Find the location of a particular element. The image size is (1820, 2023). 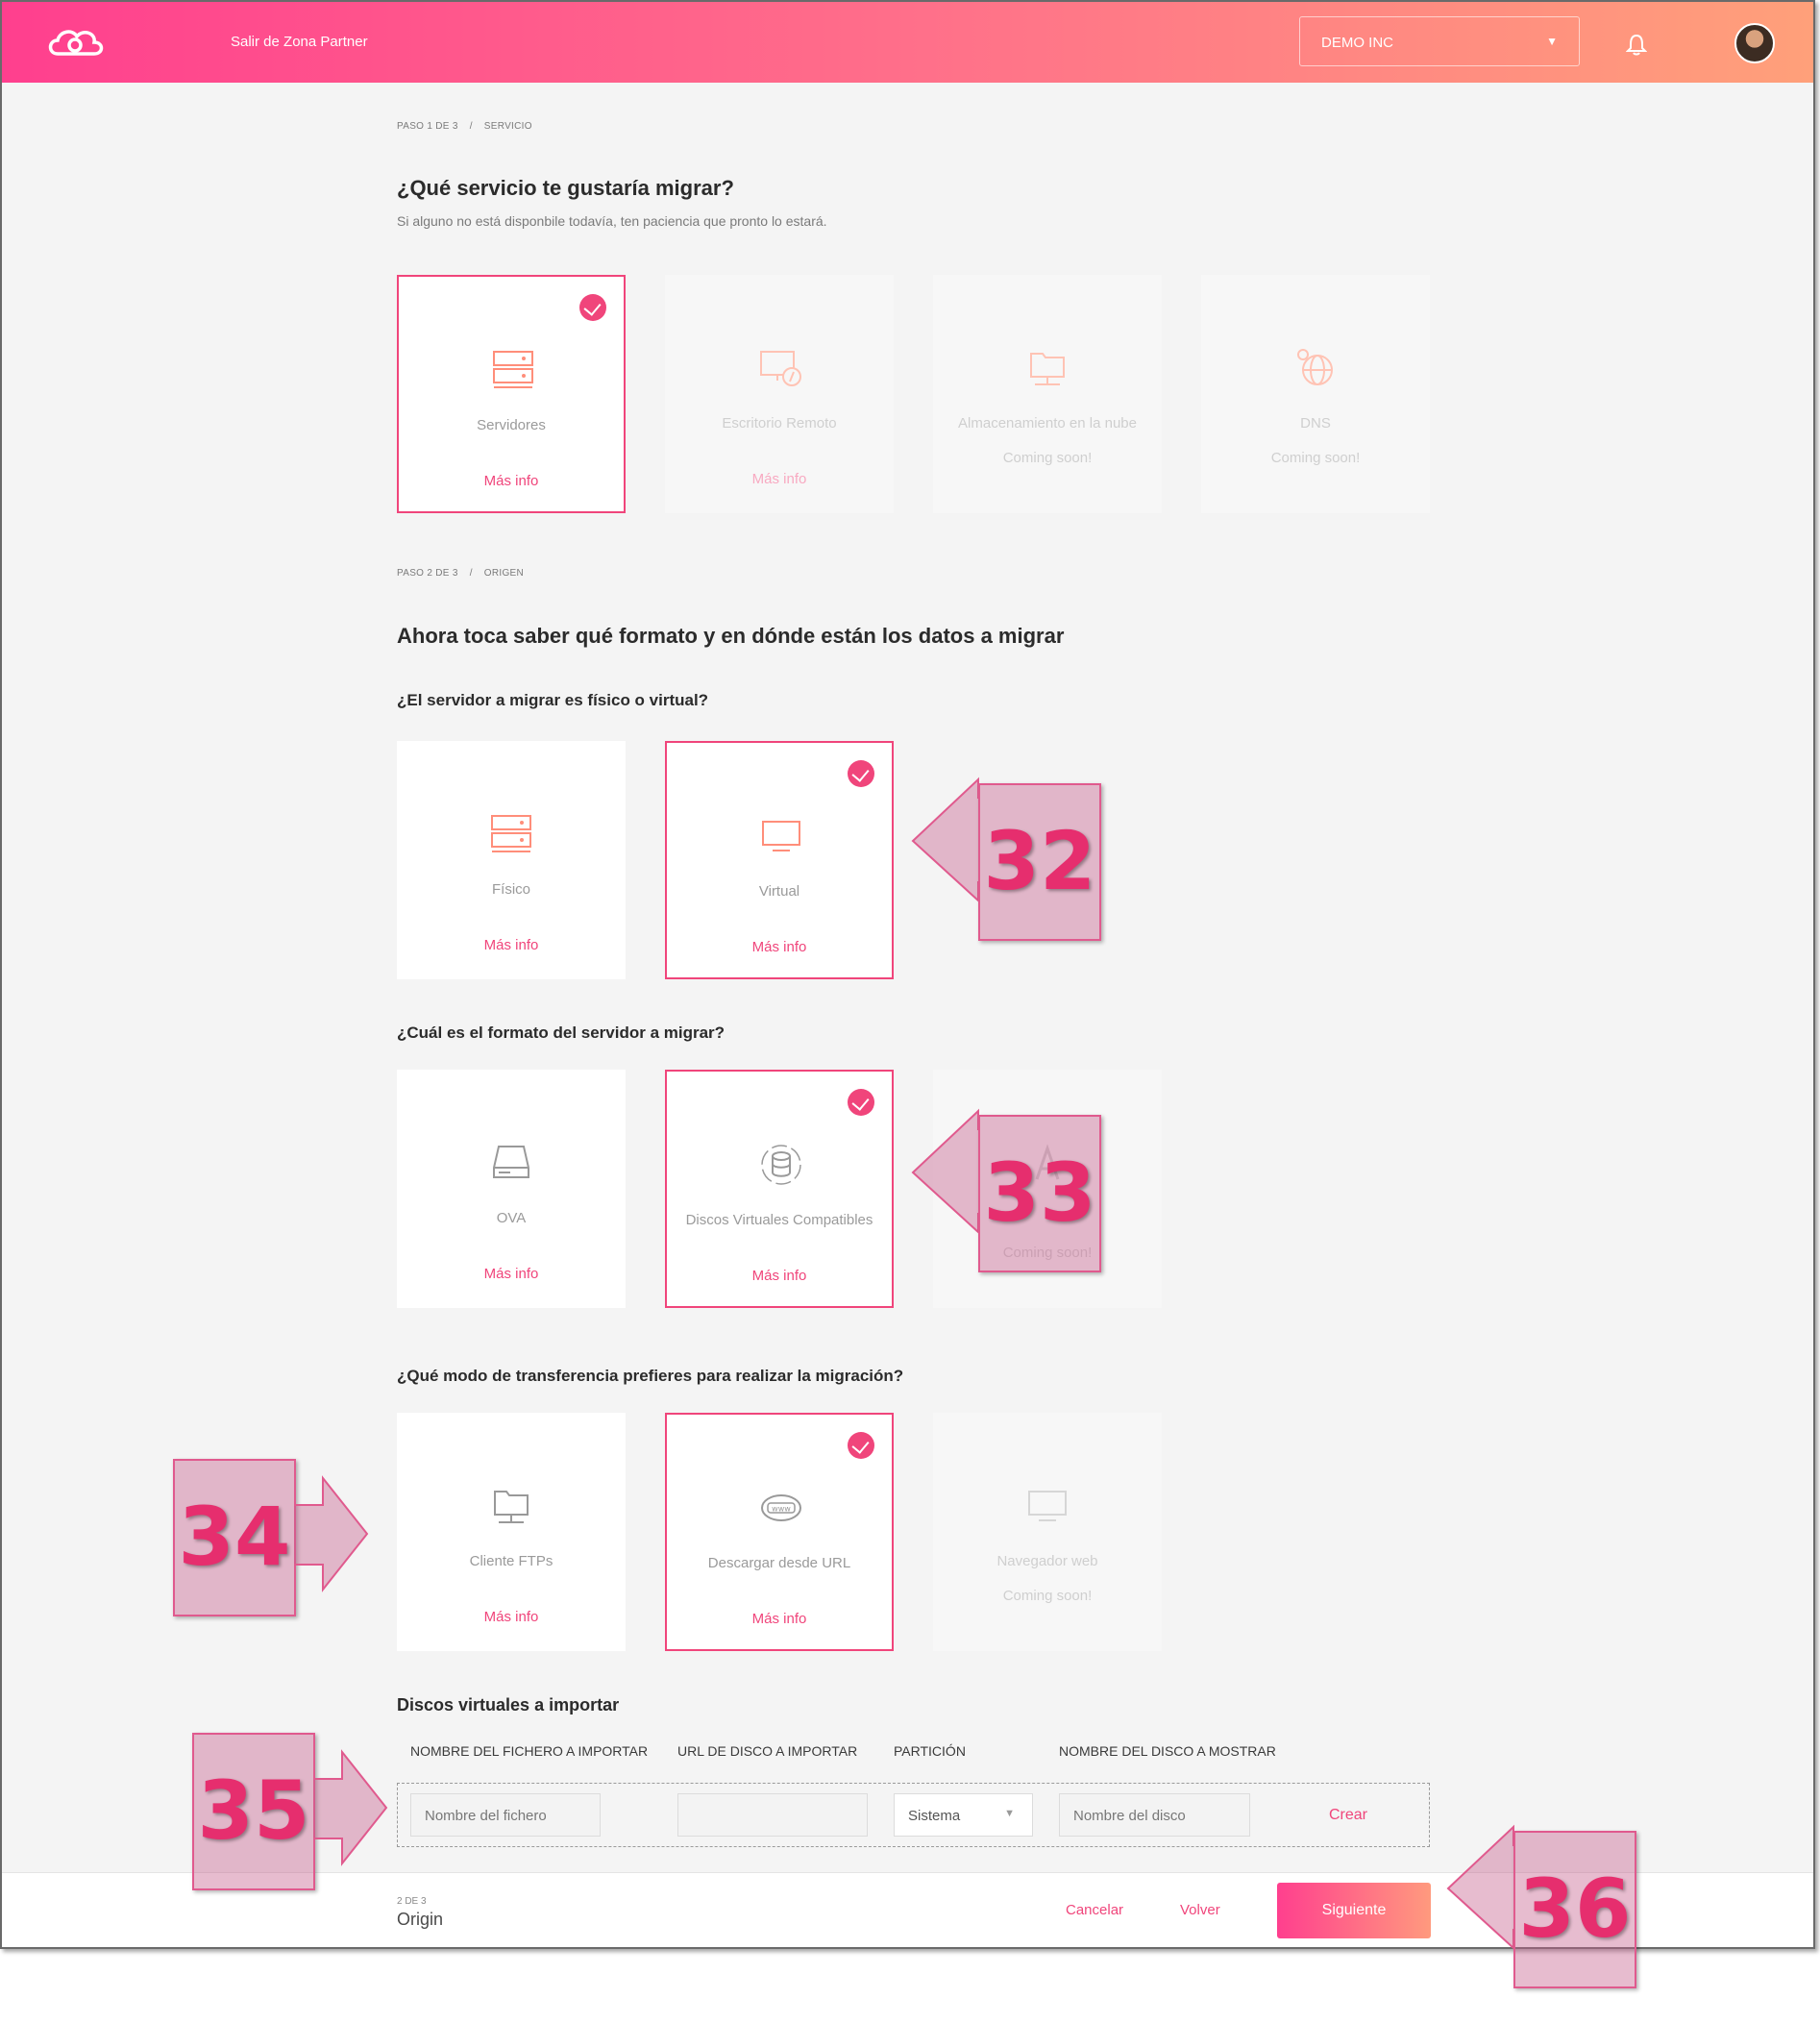

option-card-discos-virtuales: Discos Virtuales Compatibles Más info is located at coordinates (779, 1189).